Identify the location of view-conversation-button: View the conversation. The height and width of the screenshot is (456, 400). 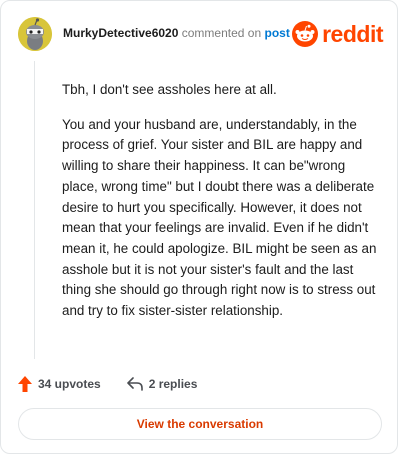
(200, 424).